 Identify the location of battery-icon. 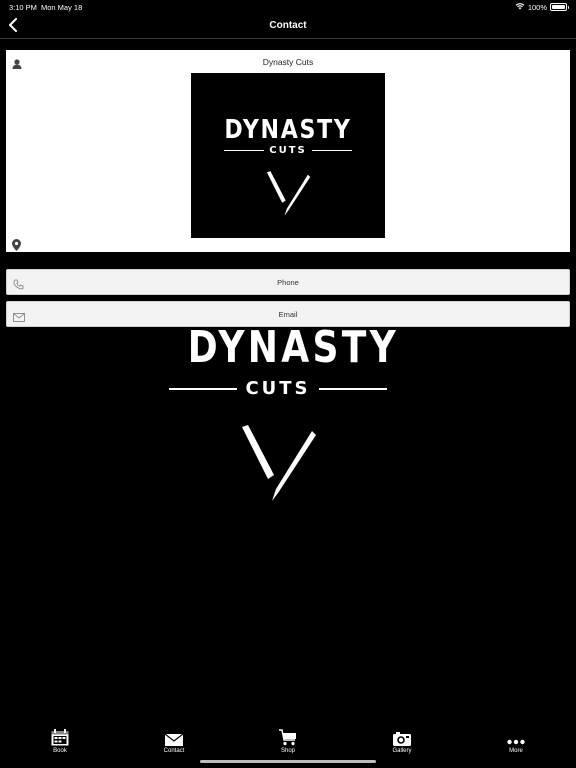
(559, 7).